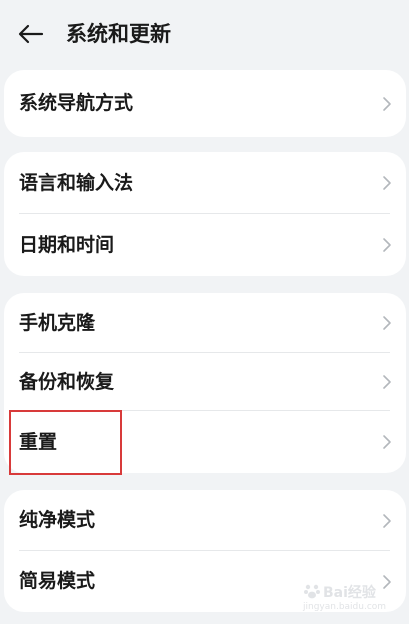  What do you see at coordinates (205, 323) in the screenshot?
I see `settings-item-phone-clone: 手机克隆` at bounding box center [205, 323].